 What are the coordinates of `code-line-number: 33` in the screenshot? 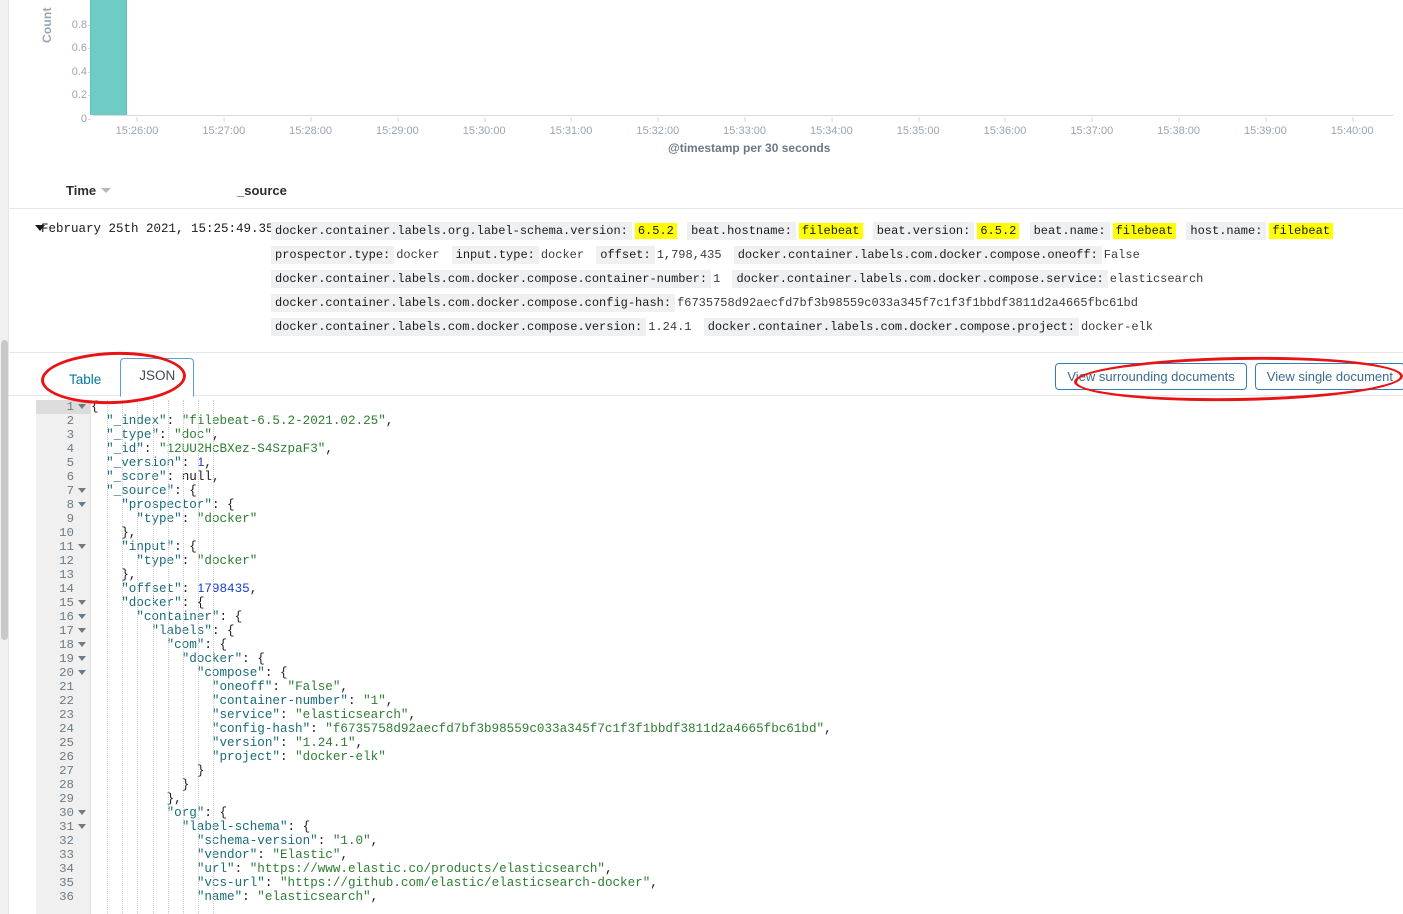 It's located at (63, 855).